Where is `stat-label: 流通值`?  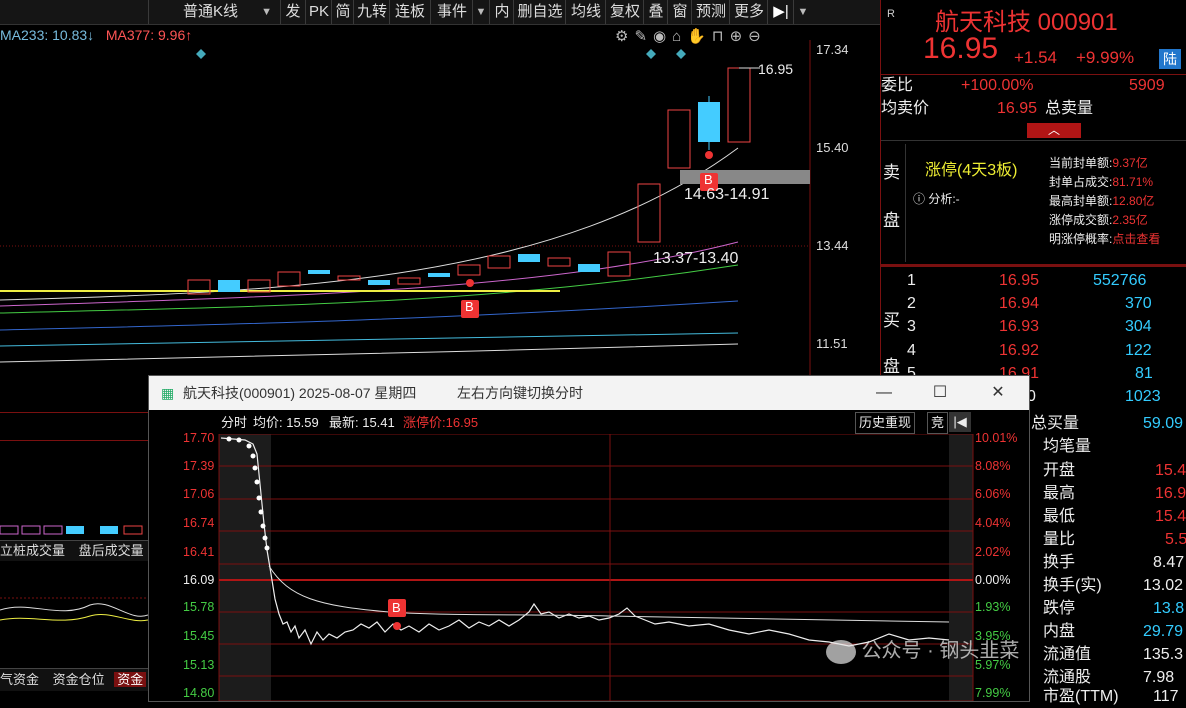 stat-label: 流通值 is located at coordinates (1067, 654).